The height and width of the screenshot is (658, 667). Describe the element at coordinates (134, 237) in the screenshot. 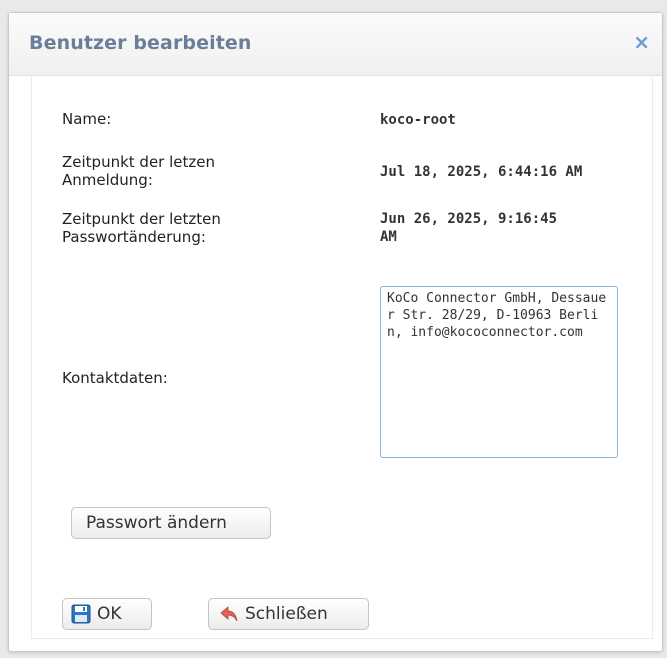

I see `last-password-change-label-line2: Passwortänderung:` at that location.